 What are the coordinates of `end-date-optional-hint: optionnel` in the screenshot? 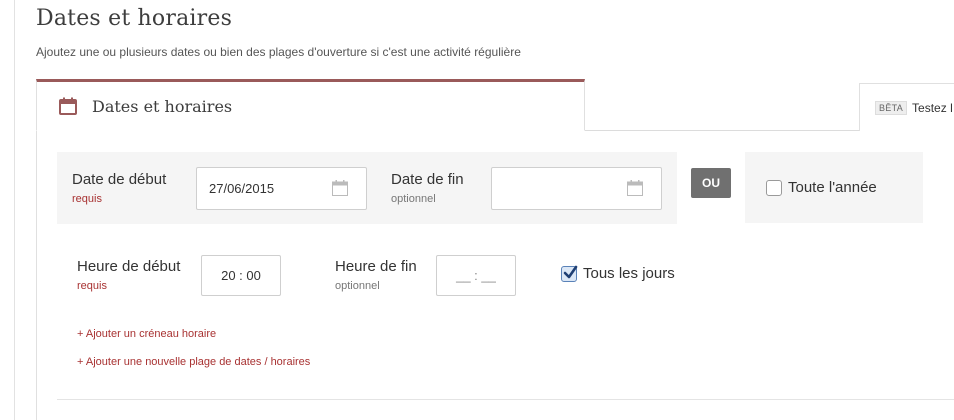 It's located at (413, 199).